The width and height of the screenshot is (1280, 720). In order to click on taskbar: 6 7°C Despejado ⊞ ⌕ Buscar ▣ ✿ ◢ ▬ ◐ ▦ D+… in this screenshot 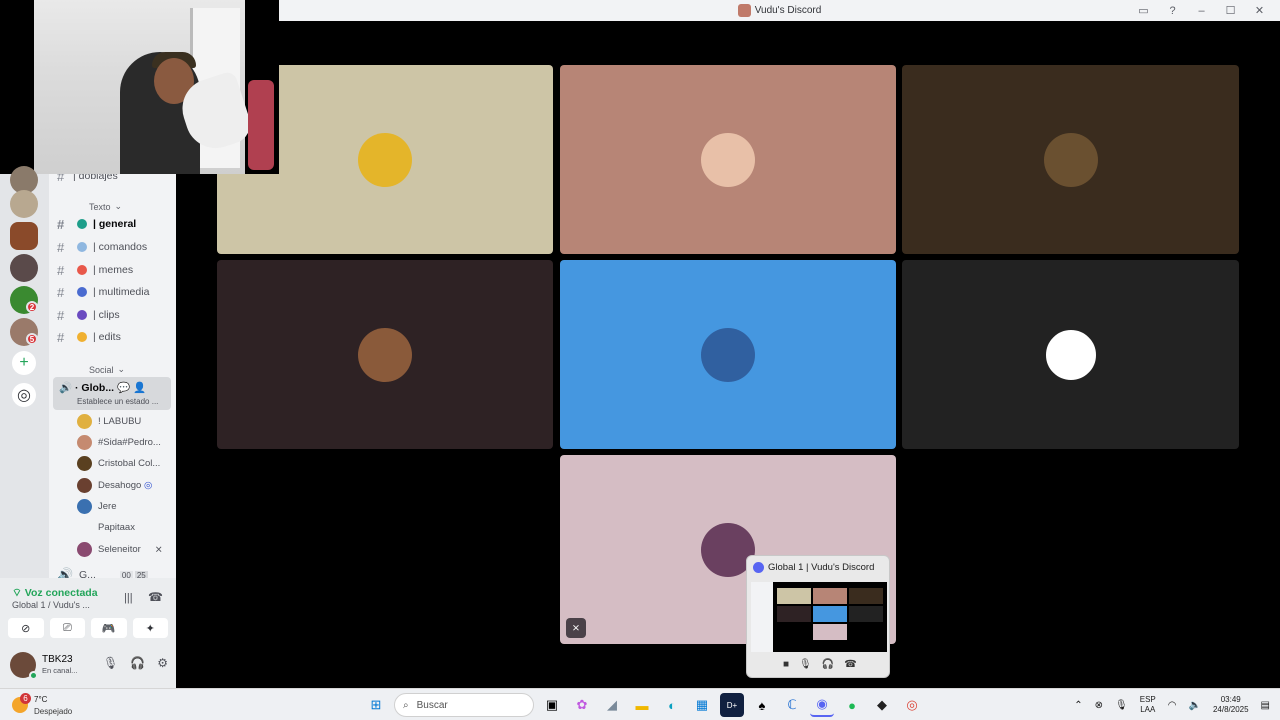, I will do `click(640, 704)`.